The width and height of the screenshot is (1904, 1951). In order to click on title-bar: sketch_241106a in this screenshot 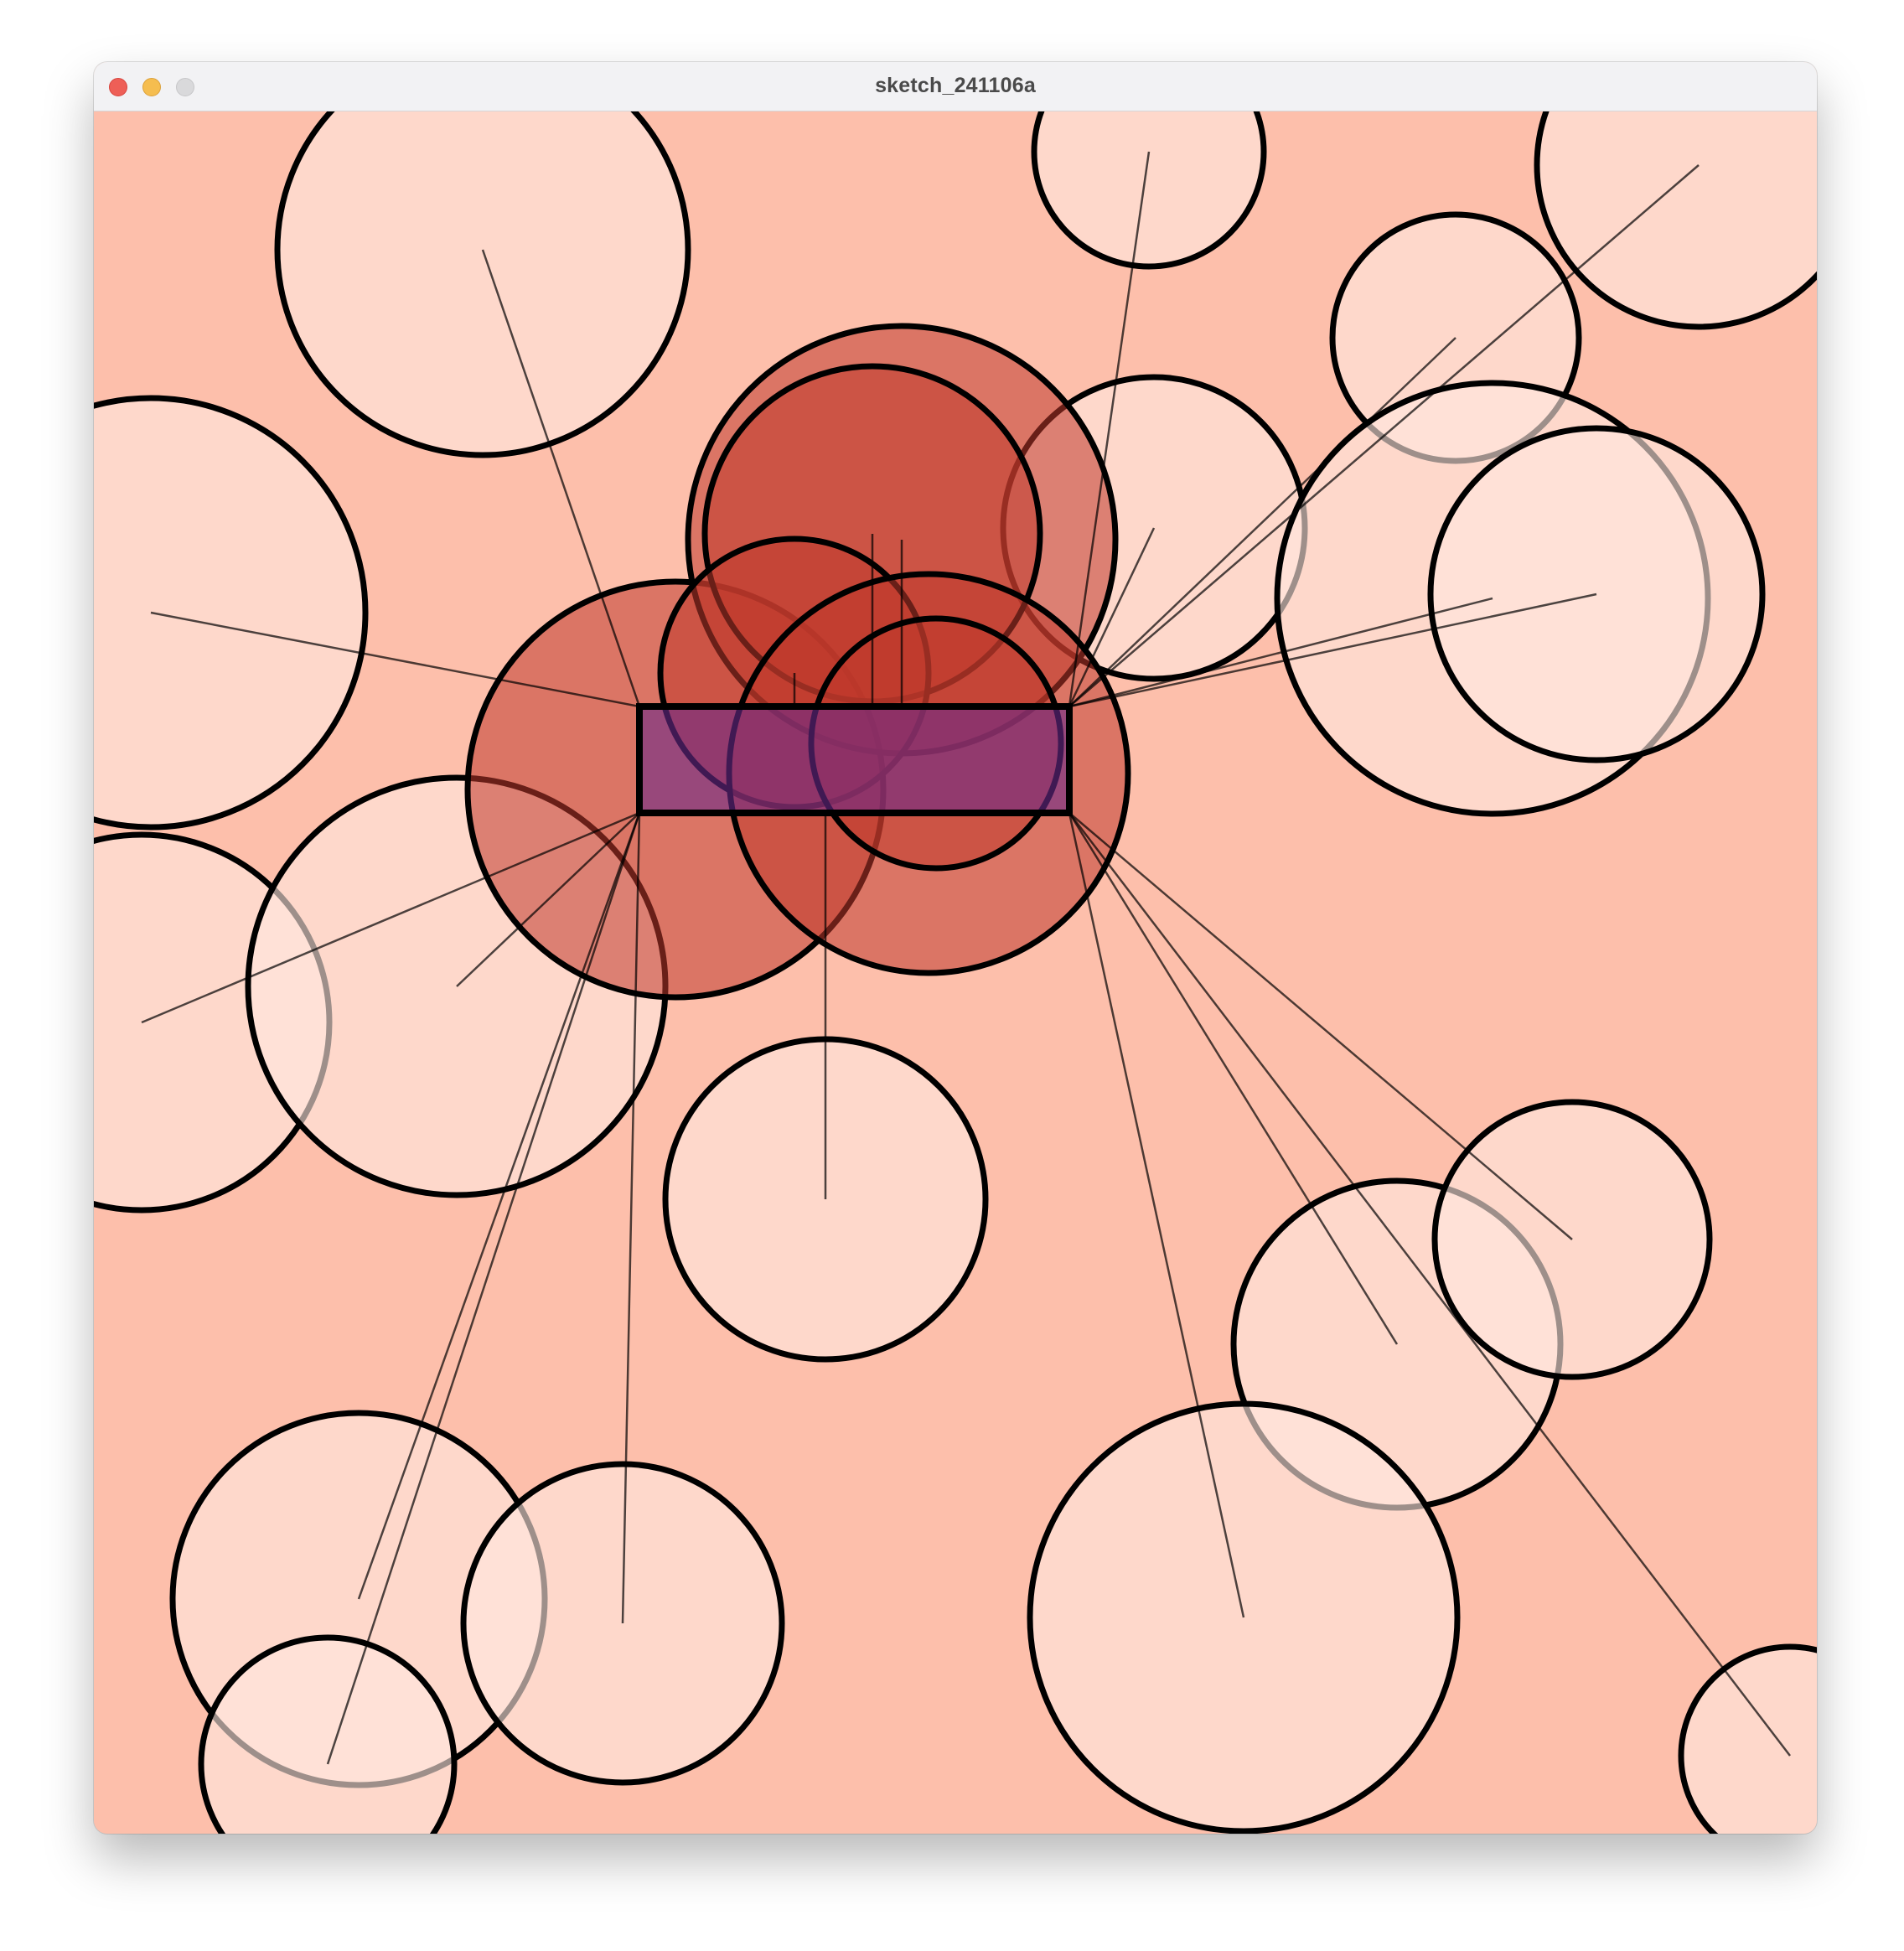, I will do `click(955, 86)`.